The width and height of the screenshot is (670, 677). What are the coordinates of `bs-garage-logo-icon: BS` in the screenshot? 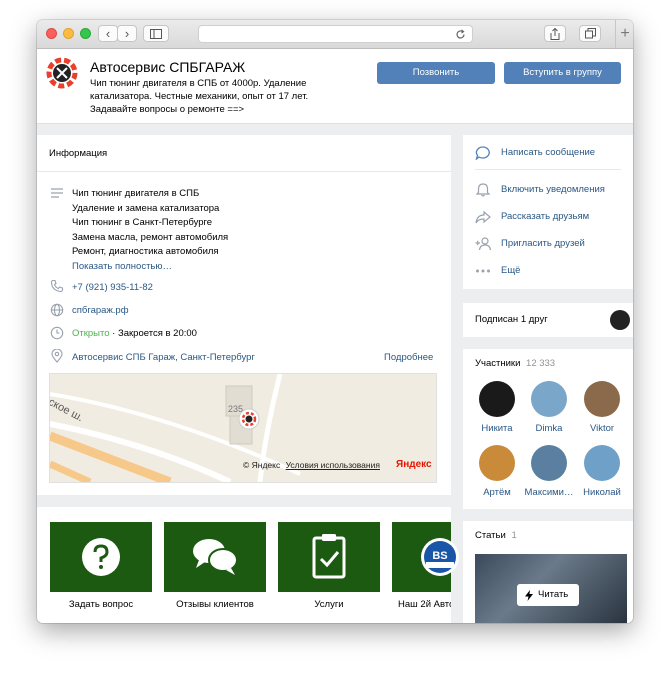 It's located at (440, 557).